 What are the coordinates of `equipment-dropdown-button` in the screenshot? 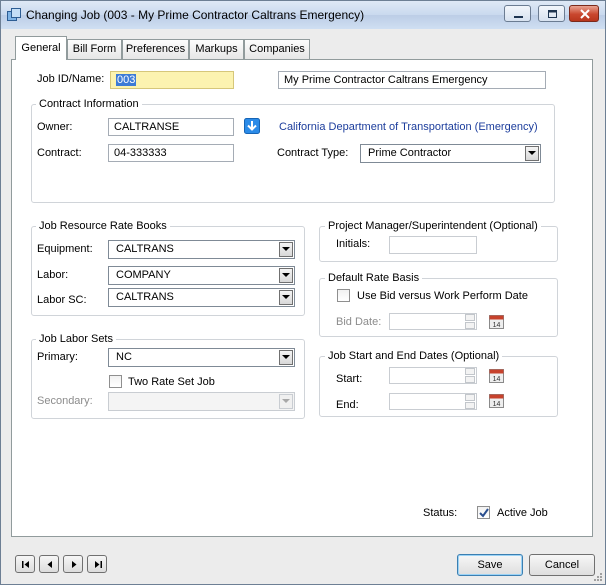 It's located at (286, 249).